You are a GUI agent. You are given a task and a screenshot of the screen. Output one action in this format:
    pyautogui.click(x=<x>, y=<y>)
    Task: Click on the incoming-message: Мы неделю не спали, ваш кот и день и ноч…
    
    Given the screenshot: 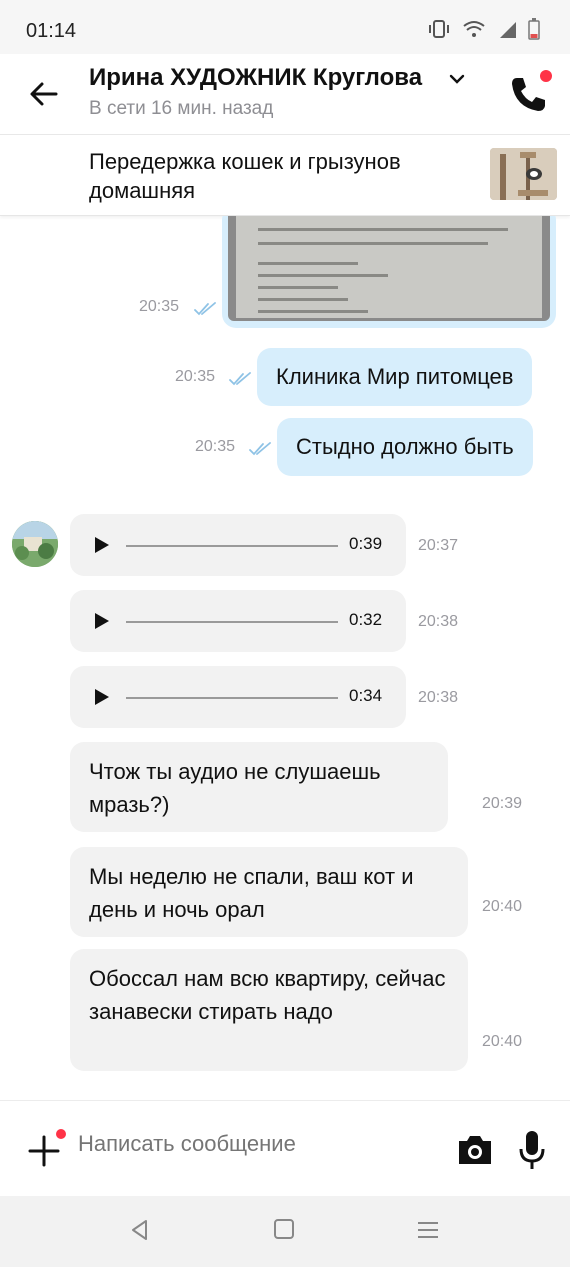 What is the action you would take?
    pyautogui.click(x=269, y=892)
    